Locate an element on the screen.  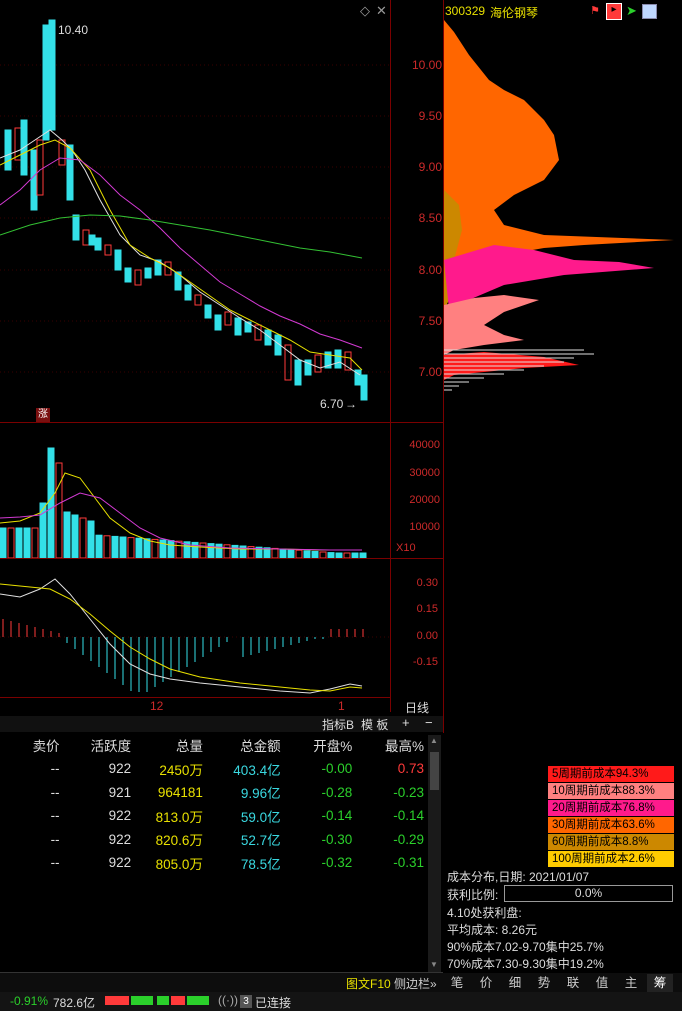
diamond-icon: ◇ is located at coordinates (365, 11).